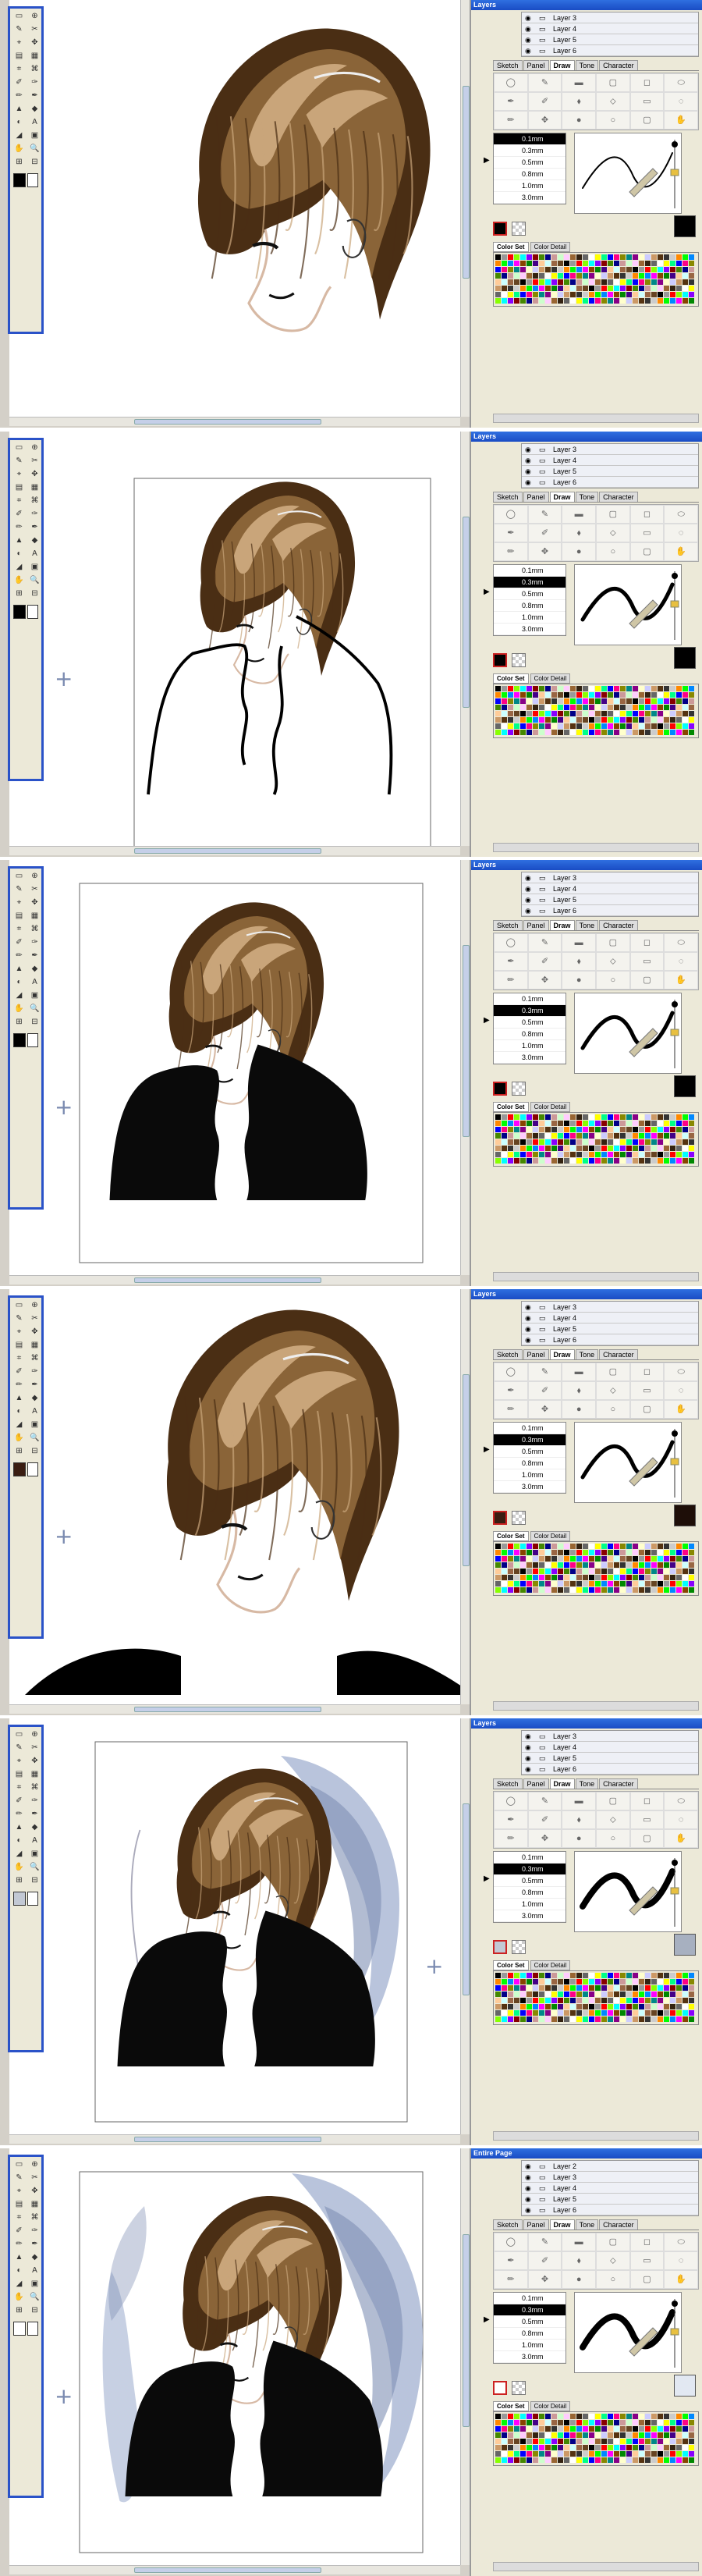 The height and width of the screenshot is (2576, 702). What do you see at coordinates (511, 1536) in the screenshot?
I see `tab-color-set: Color Set` at bounding box center [511, 1536].